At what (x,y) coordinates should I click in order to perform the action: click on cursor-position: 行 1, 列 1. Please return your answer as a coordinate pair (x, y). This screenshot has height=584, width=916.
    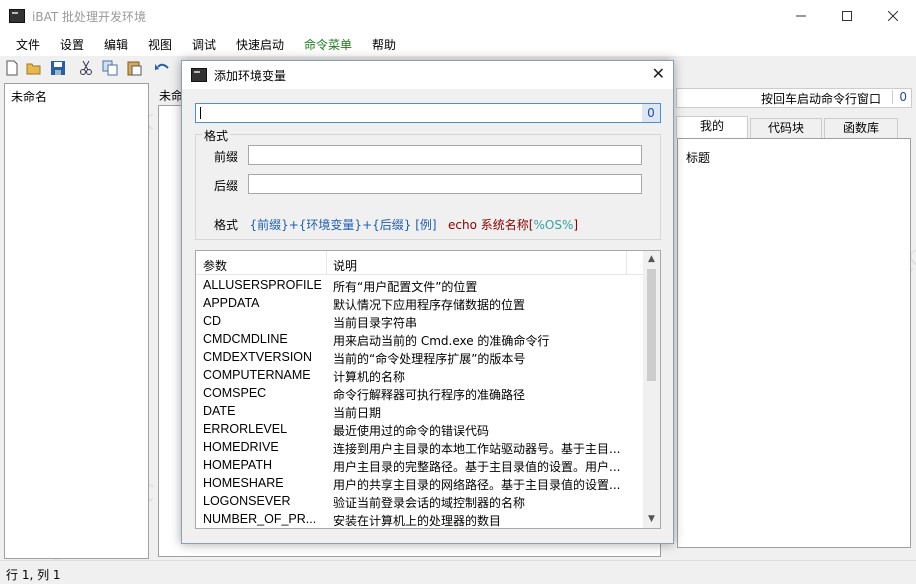
    Looking at the image, I should click on (33, 575).